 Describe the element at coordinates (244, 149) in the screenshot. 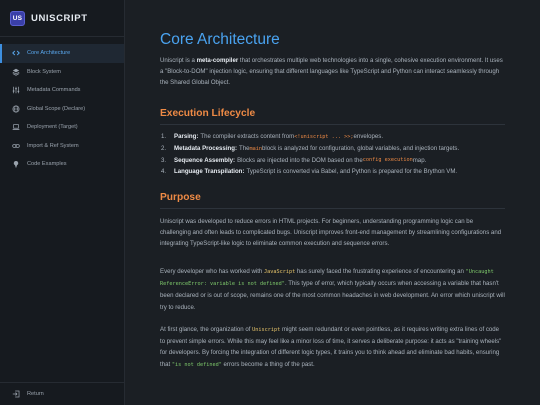

I see `step-text: The` at that location.